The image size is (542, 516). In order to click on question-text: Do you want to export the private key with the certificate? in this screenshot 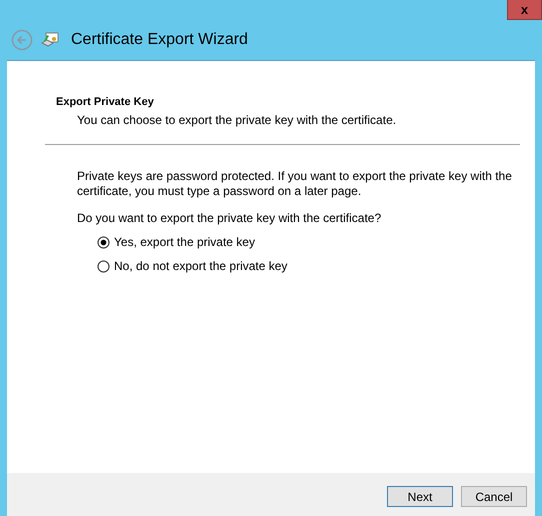, I will do `click(229, 218)`.